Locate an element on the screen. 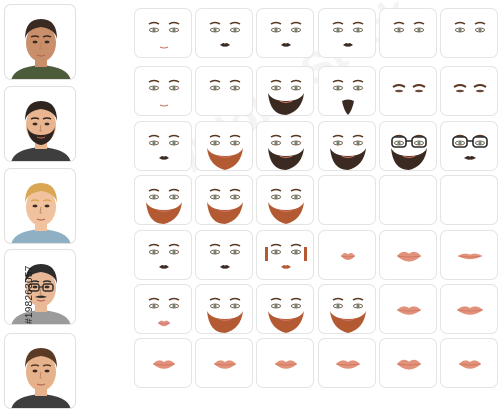  face-part-tile-eyes-neutral is located at coordinates (163, 33).